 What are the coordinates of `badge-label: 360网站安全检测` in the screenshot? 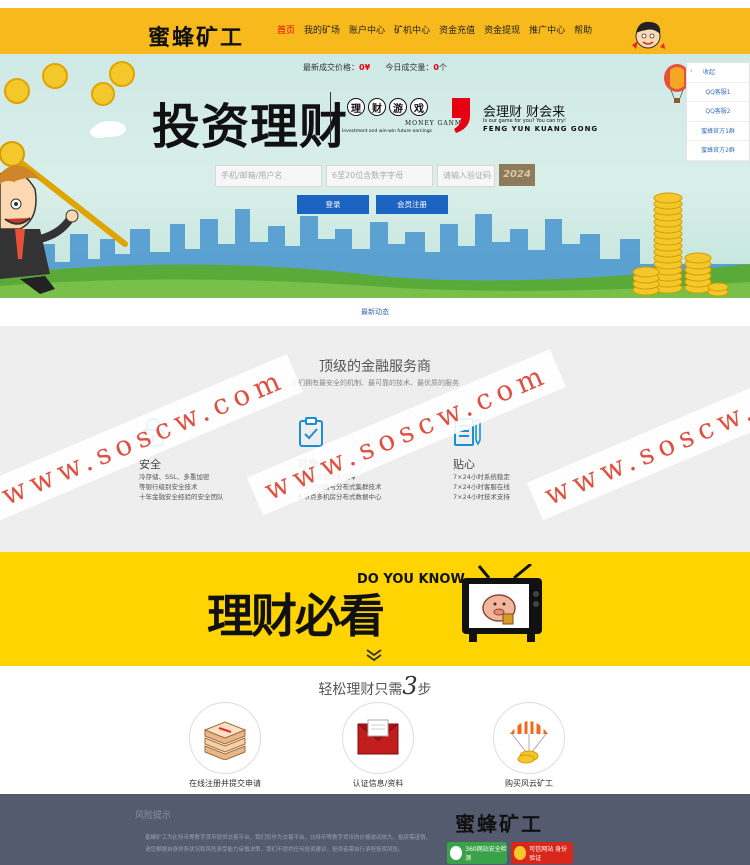 It's located at (486, 854).